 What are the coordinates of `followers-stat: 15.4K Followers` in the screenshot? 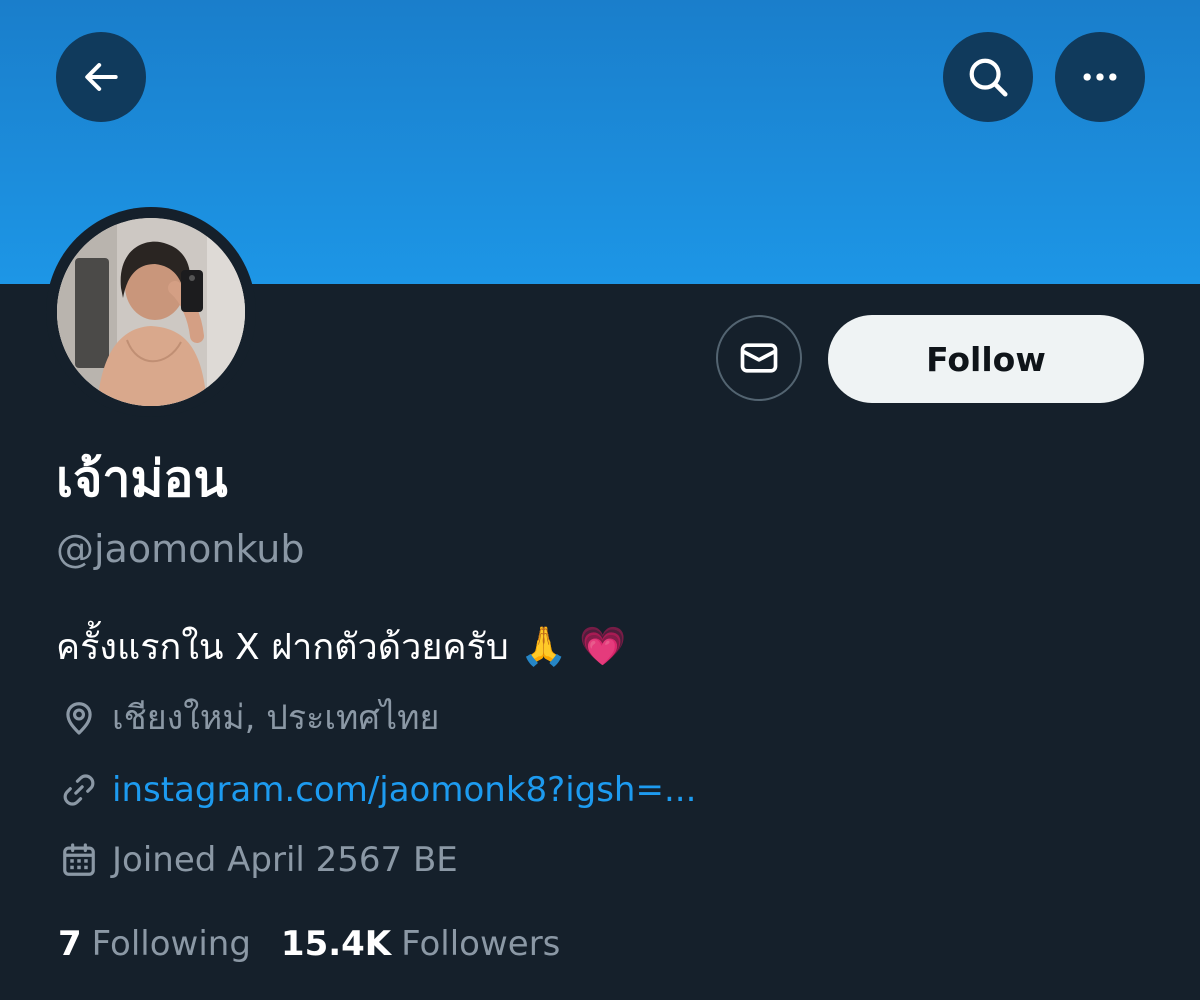 It's located at (421, 944).